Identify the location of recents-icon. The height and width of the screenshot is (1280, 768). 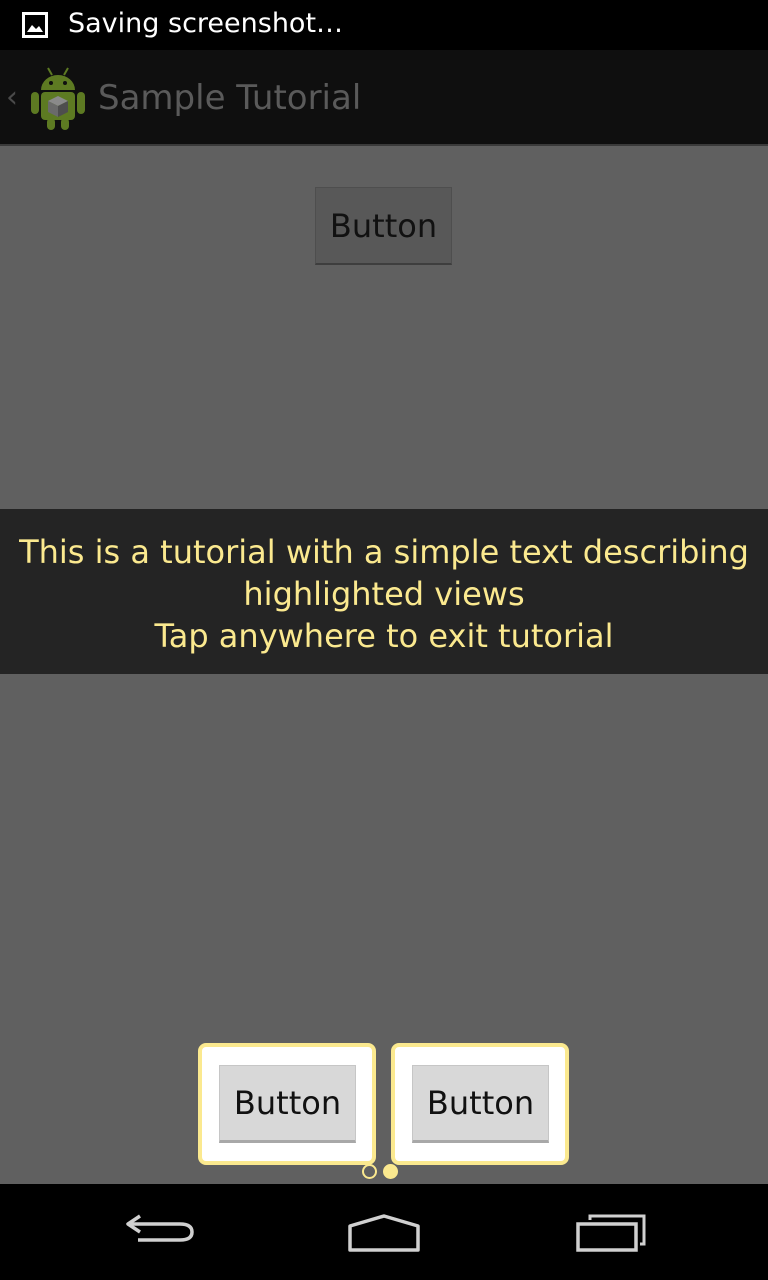
(610, 1232).